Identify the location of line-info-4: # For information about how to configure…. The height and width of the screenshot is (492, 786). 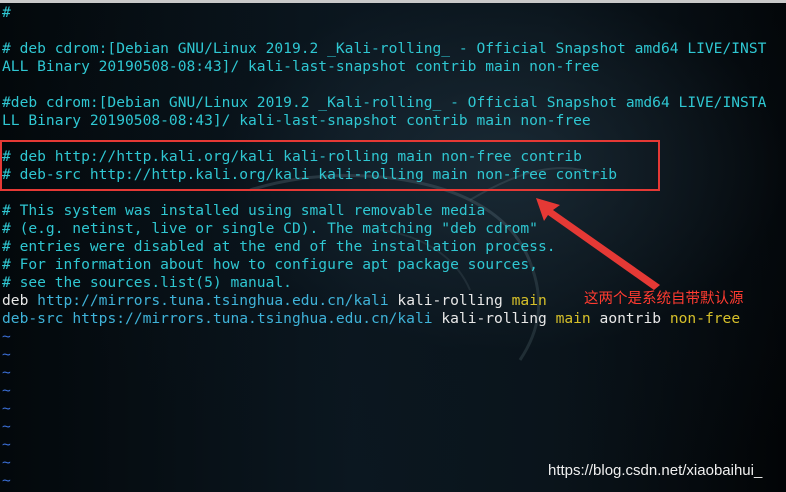
(270, 264).